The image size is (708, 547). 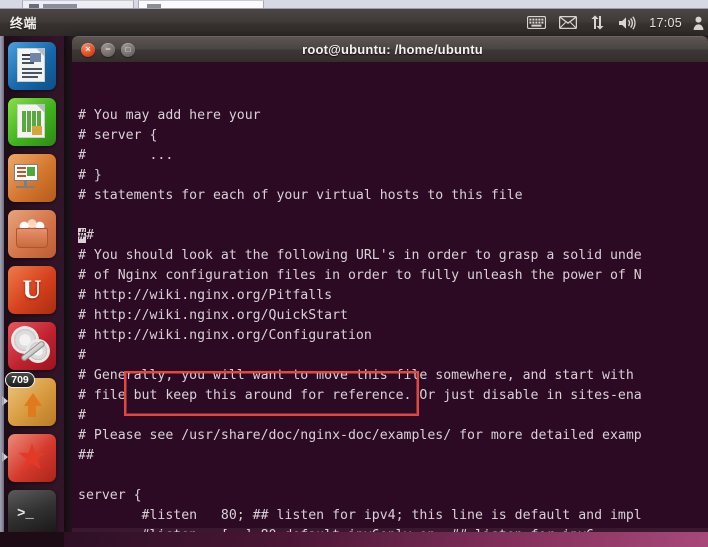 What do you see at coordinates (627, 22) in the screenshot?
I see `volume-icon` at bounding box center [627, 22].